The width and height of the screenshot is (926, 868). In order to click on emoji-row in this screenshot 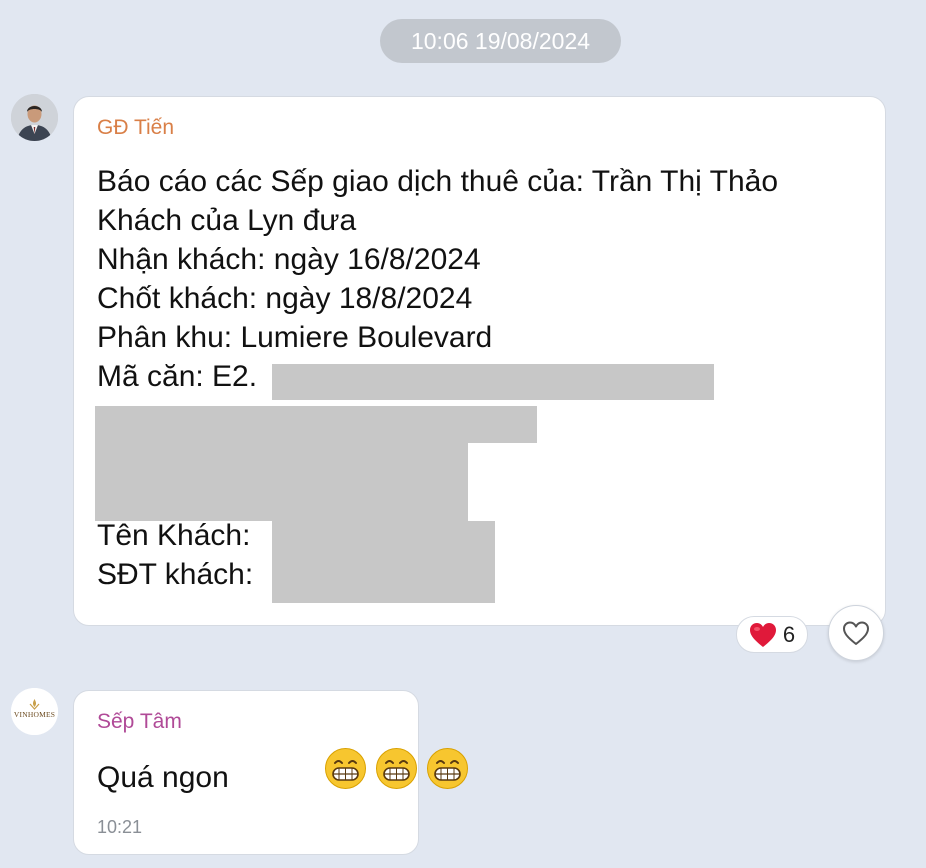, I will do `click(396, 768)`.